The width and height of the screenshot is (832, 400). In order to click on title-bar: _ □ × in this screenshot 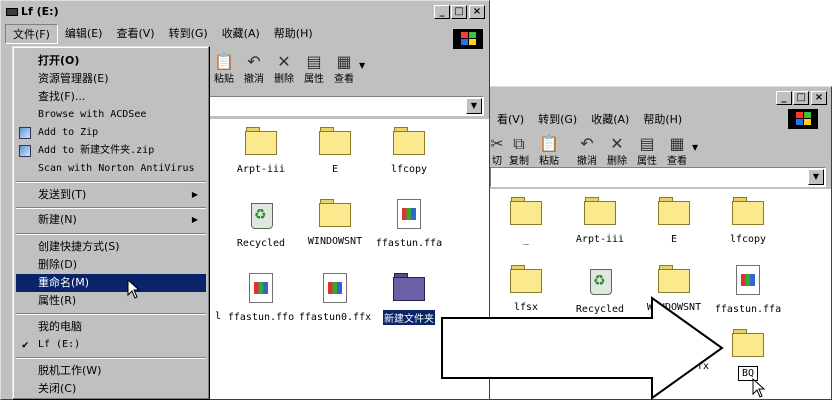, I will do `click(660, 98)`.